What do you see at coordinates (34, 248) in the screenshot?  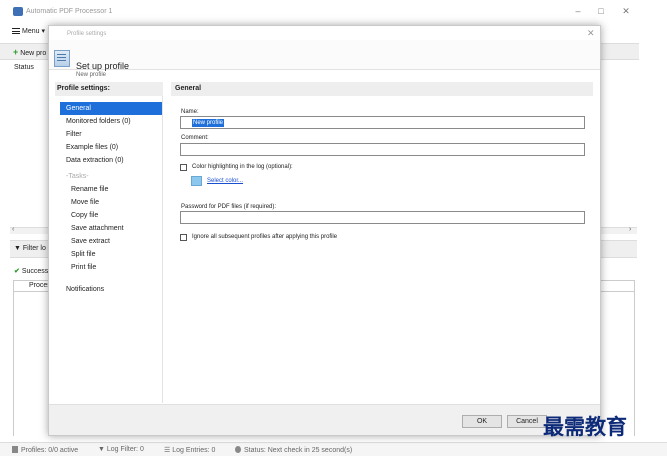 I see `filter-log-label: Filter lo` at bounding box center [34, 248].